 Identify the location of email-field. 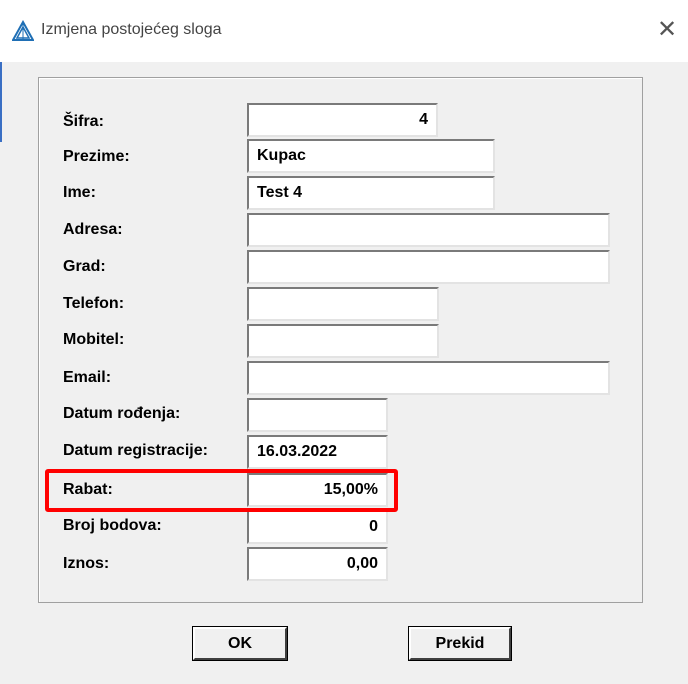
(428, 378).